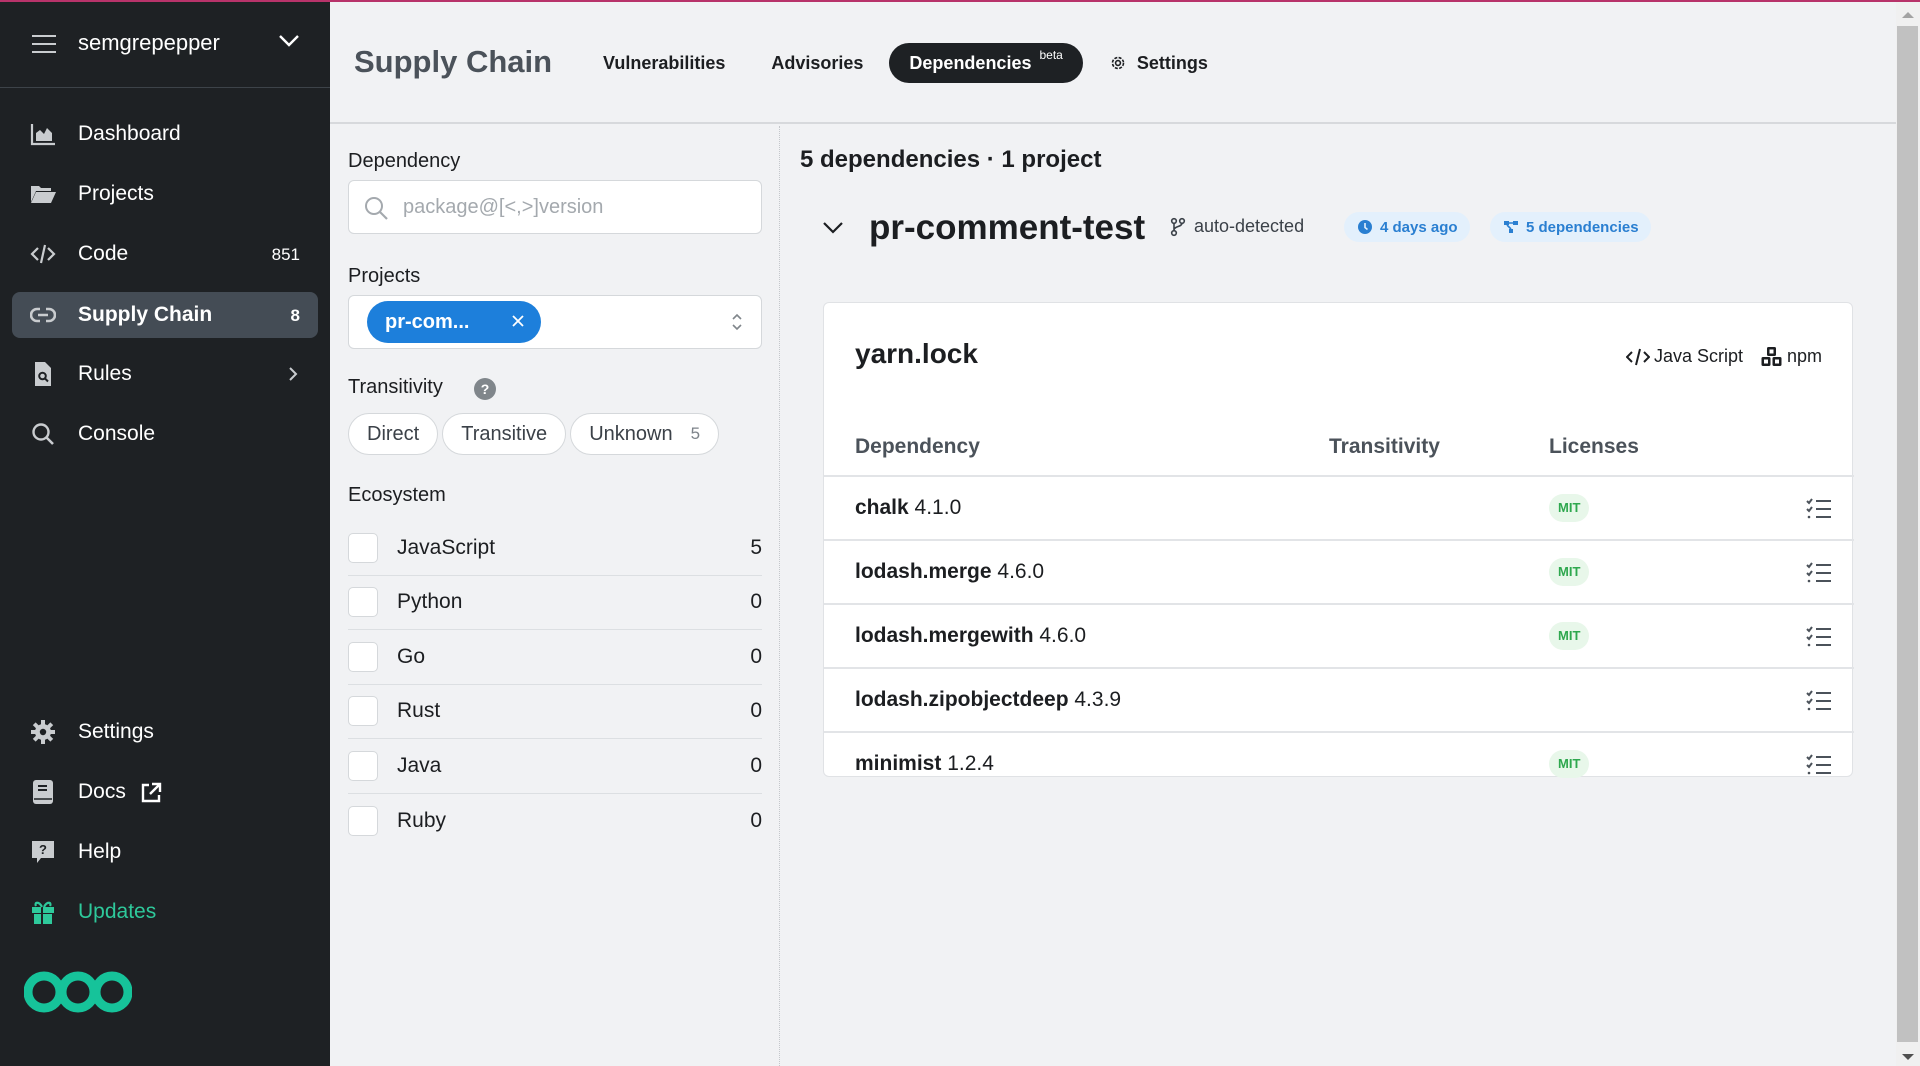  What do you see at coordinates (1051, 55) in the screenshot?
I see `beta-badge: beta` at bounding box center [1051, 55].